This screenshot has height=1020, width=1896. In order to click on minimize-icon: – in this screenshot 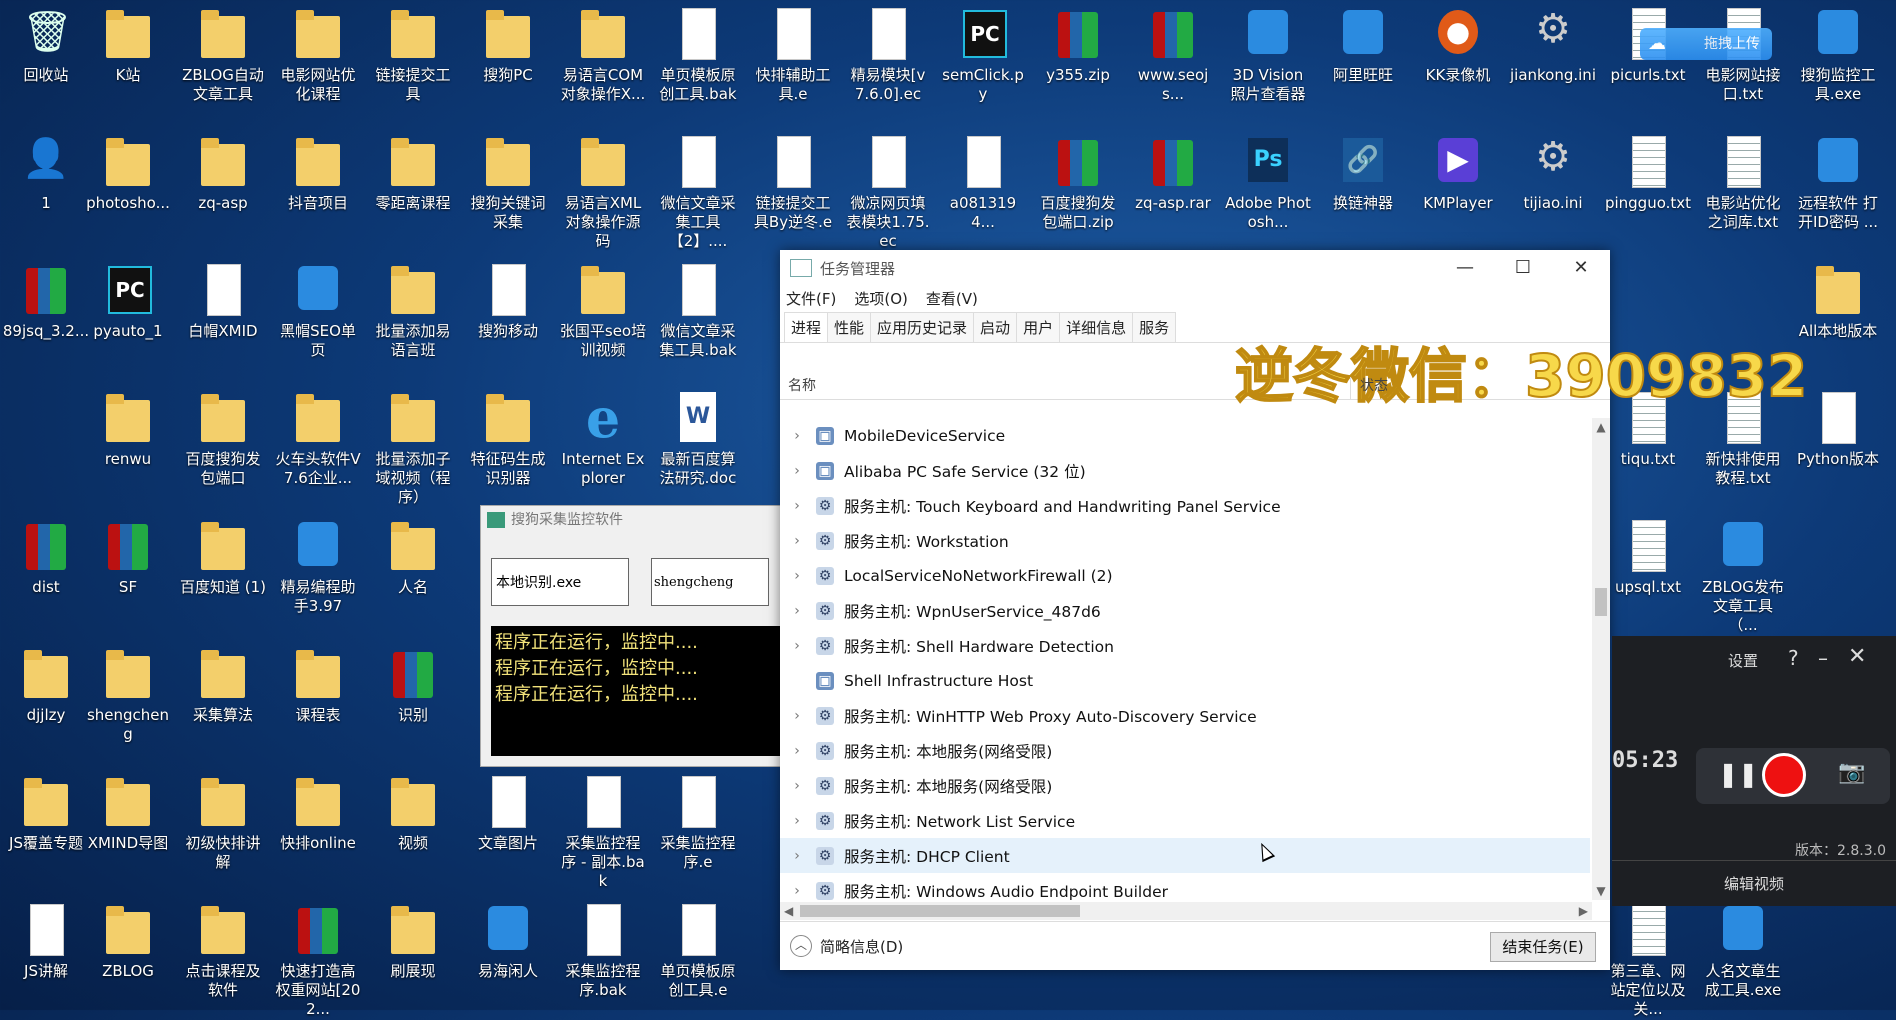, I will do `click(1823, 658)`.